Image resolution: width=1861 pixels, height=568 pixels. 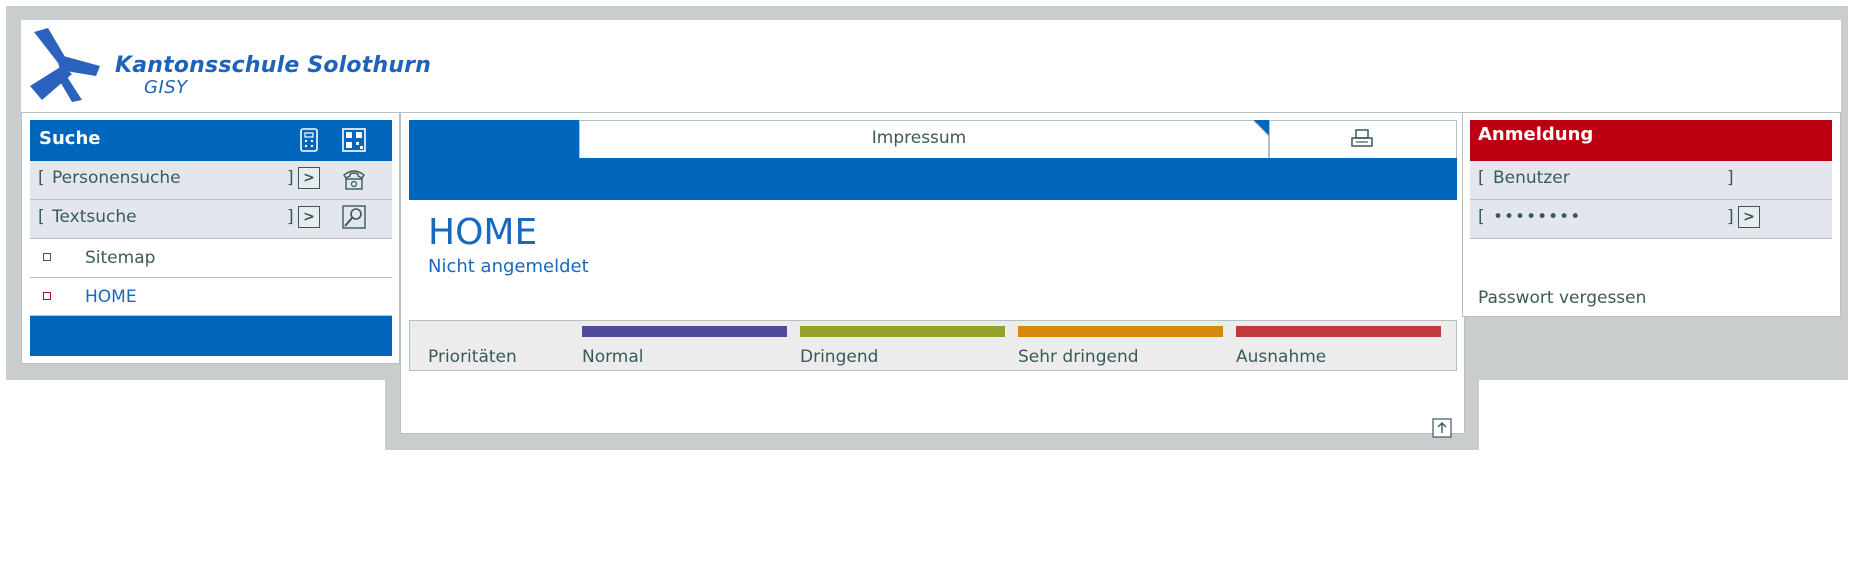 What do you see at coordinates (1537, 217) in the screenshot?
I see `password-value: ••••••••` at bounding box center [1537, 217].